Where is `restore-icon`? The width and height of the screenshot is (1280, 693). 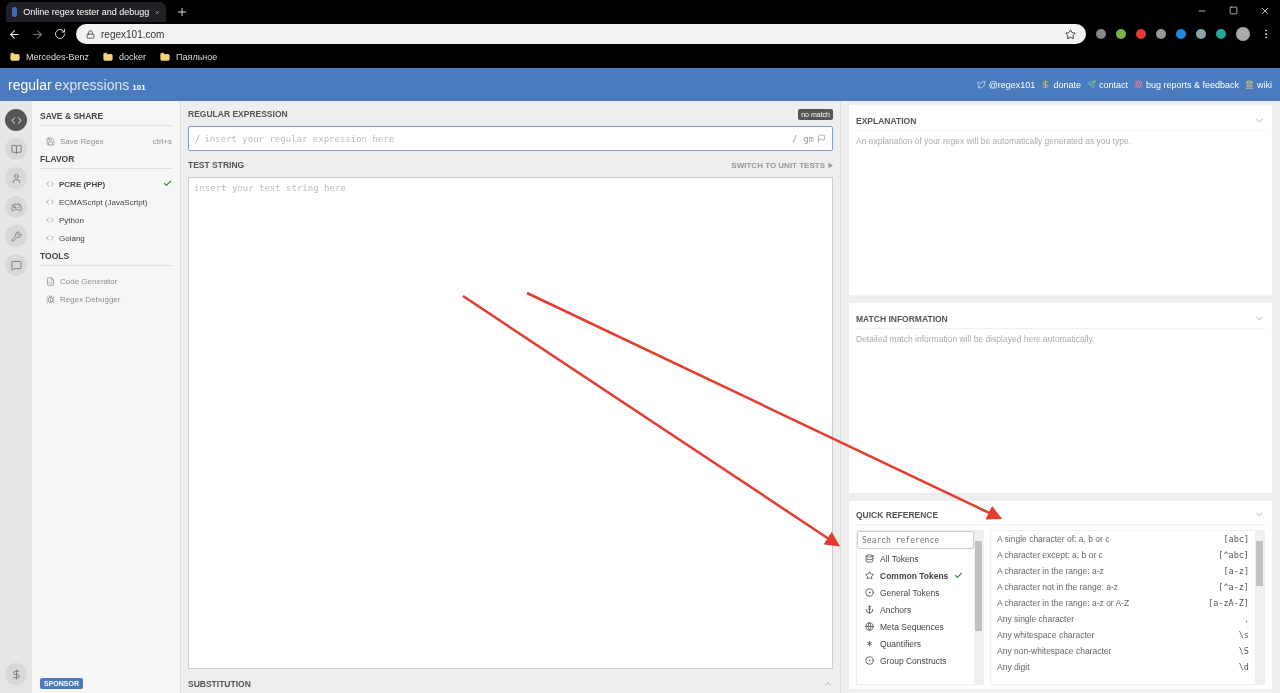
restore-icon is located at coordinates (1233, 10).